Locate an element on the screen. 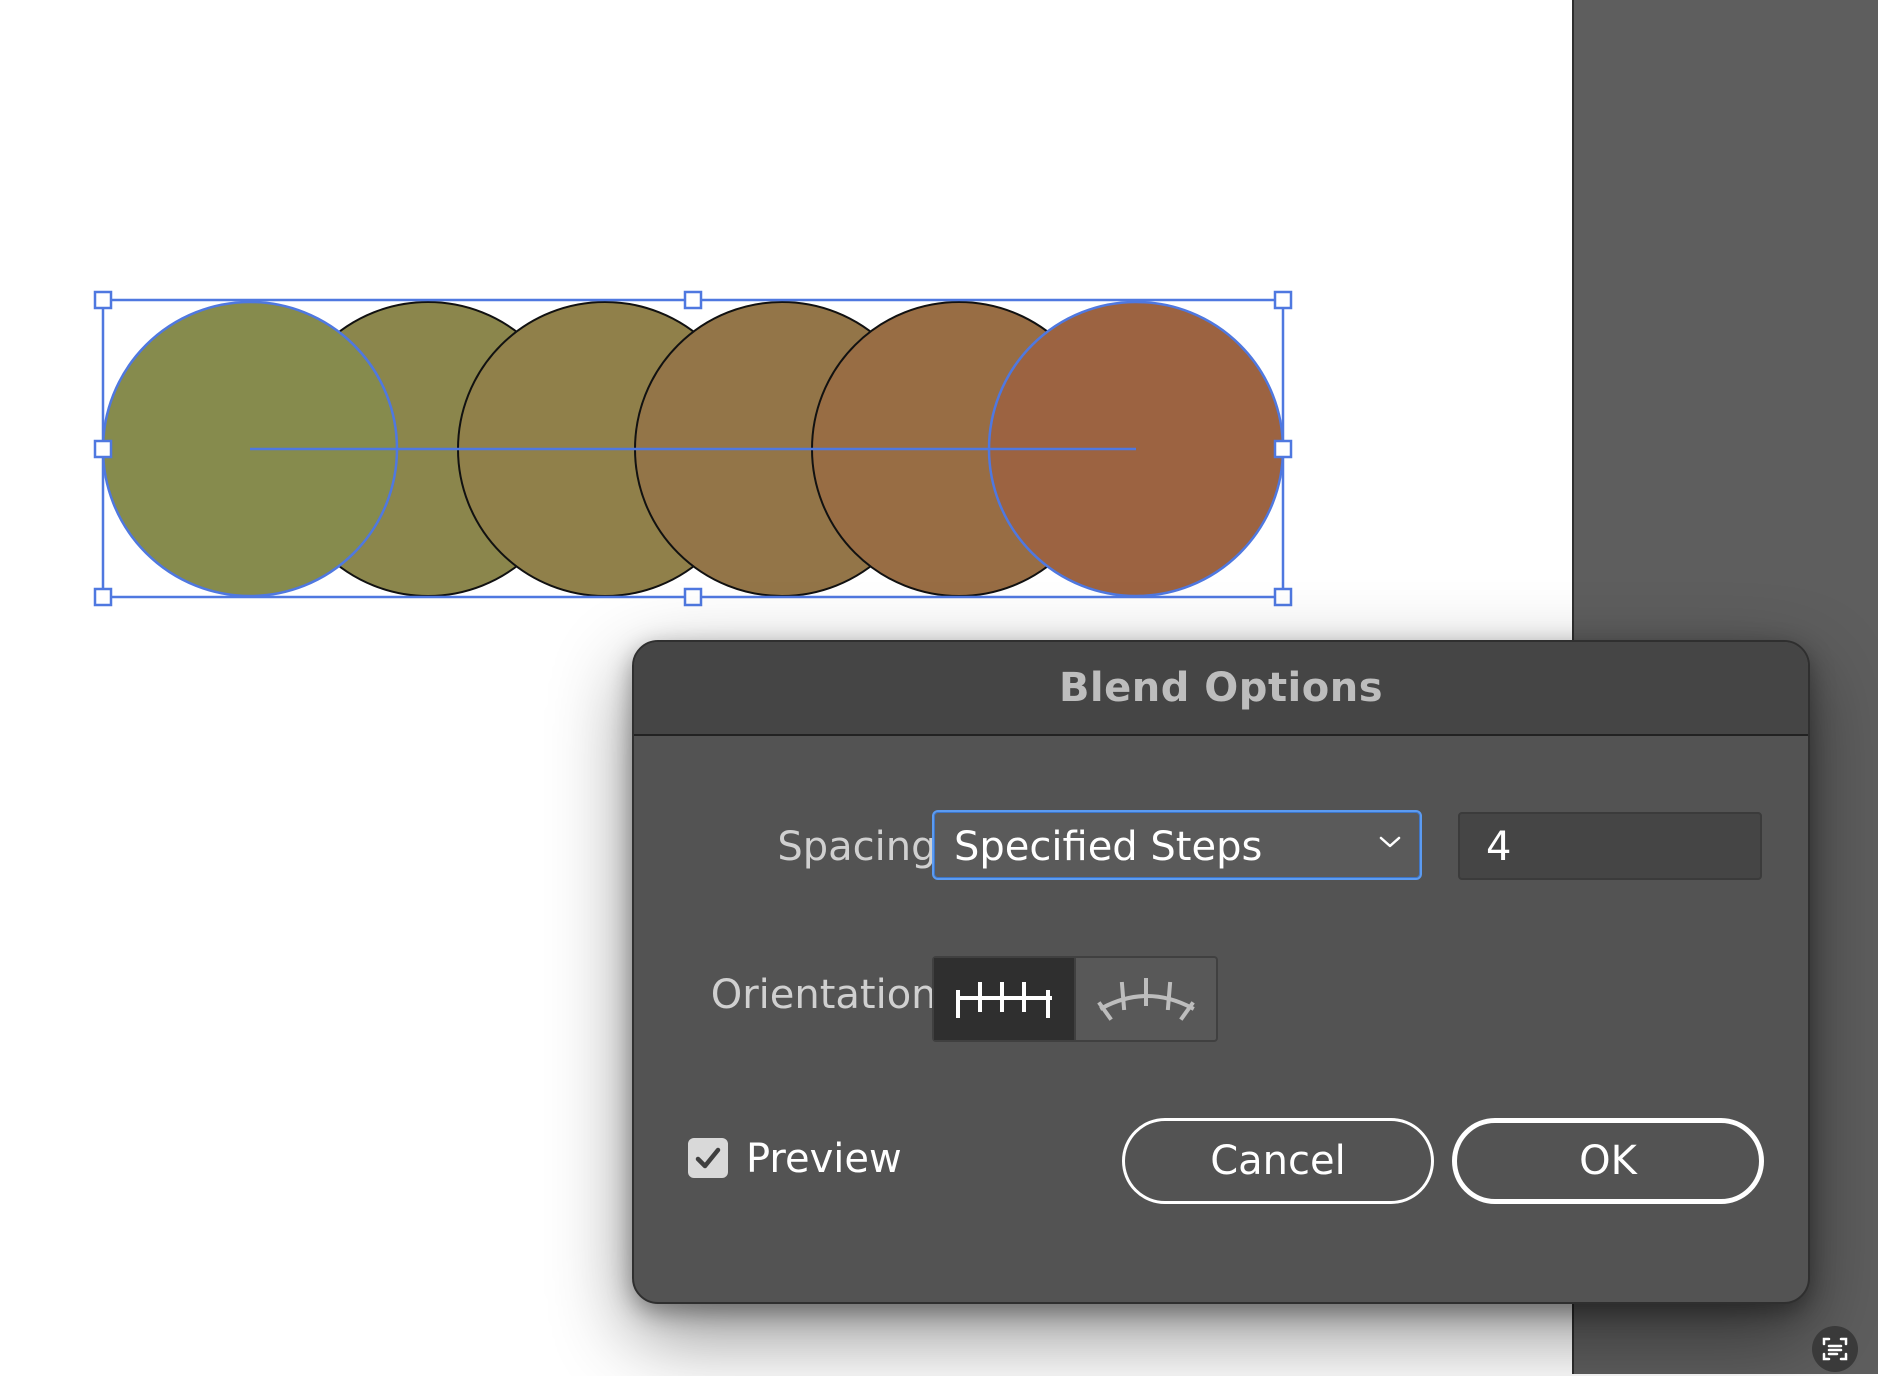  spacing-dropdown: Specified Steps is located at coordinates (1177, 845).